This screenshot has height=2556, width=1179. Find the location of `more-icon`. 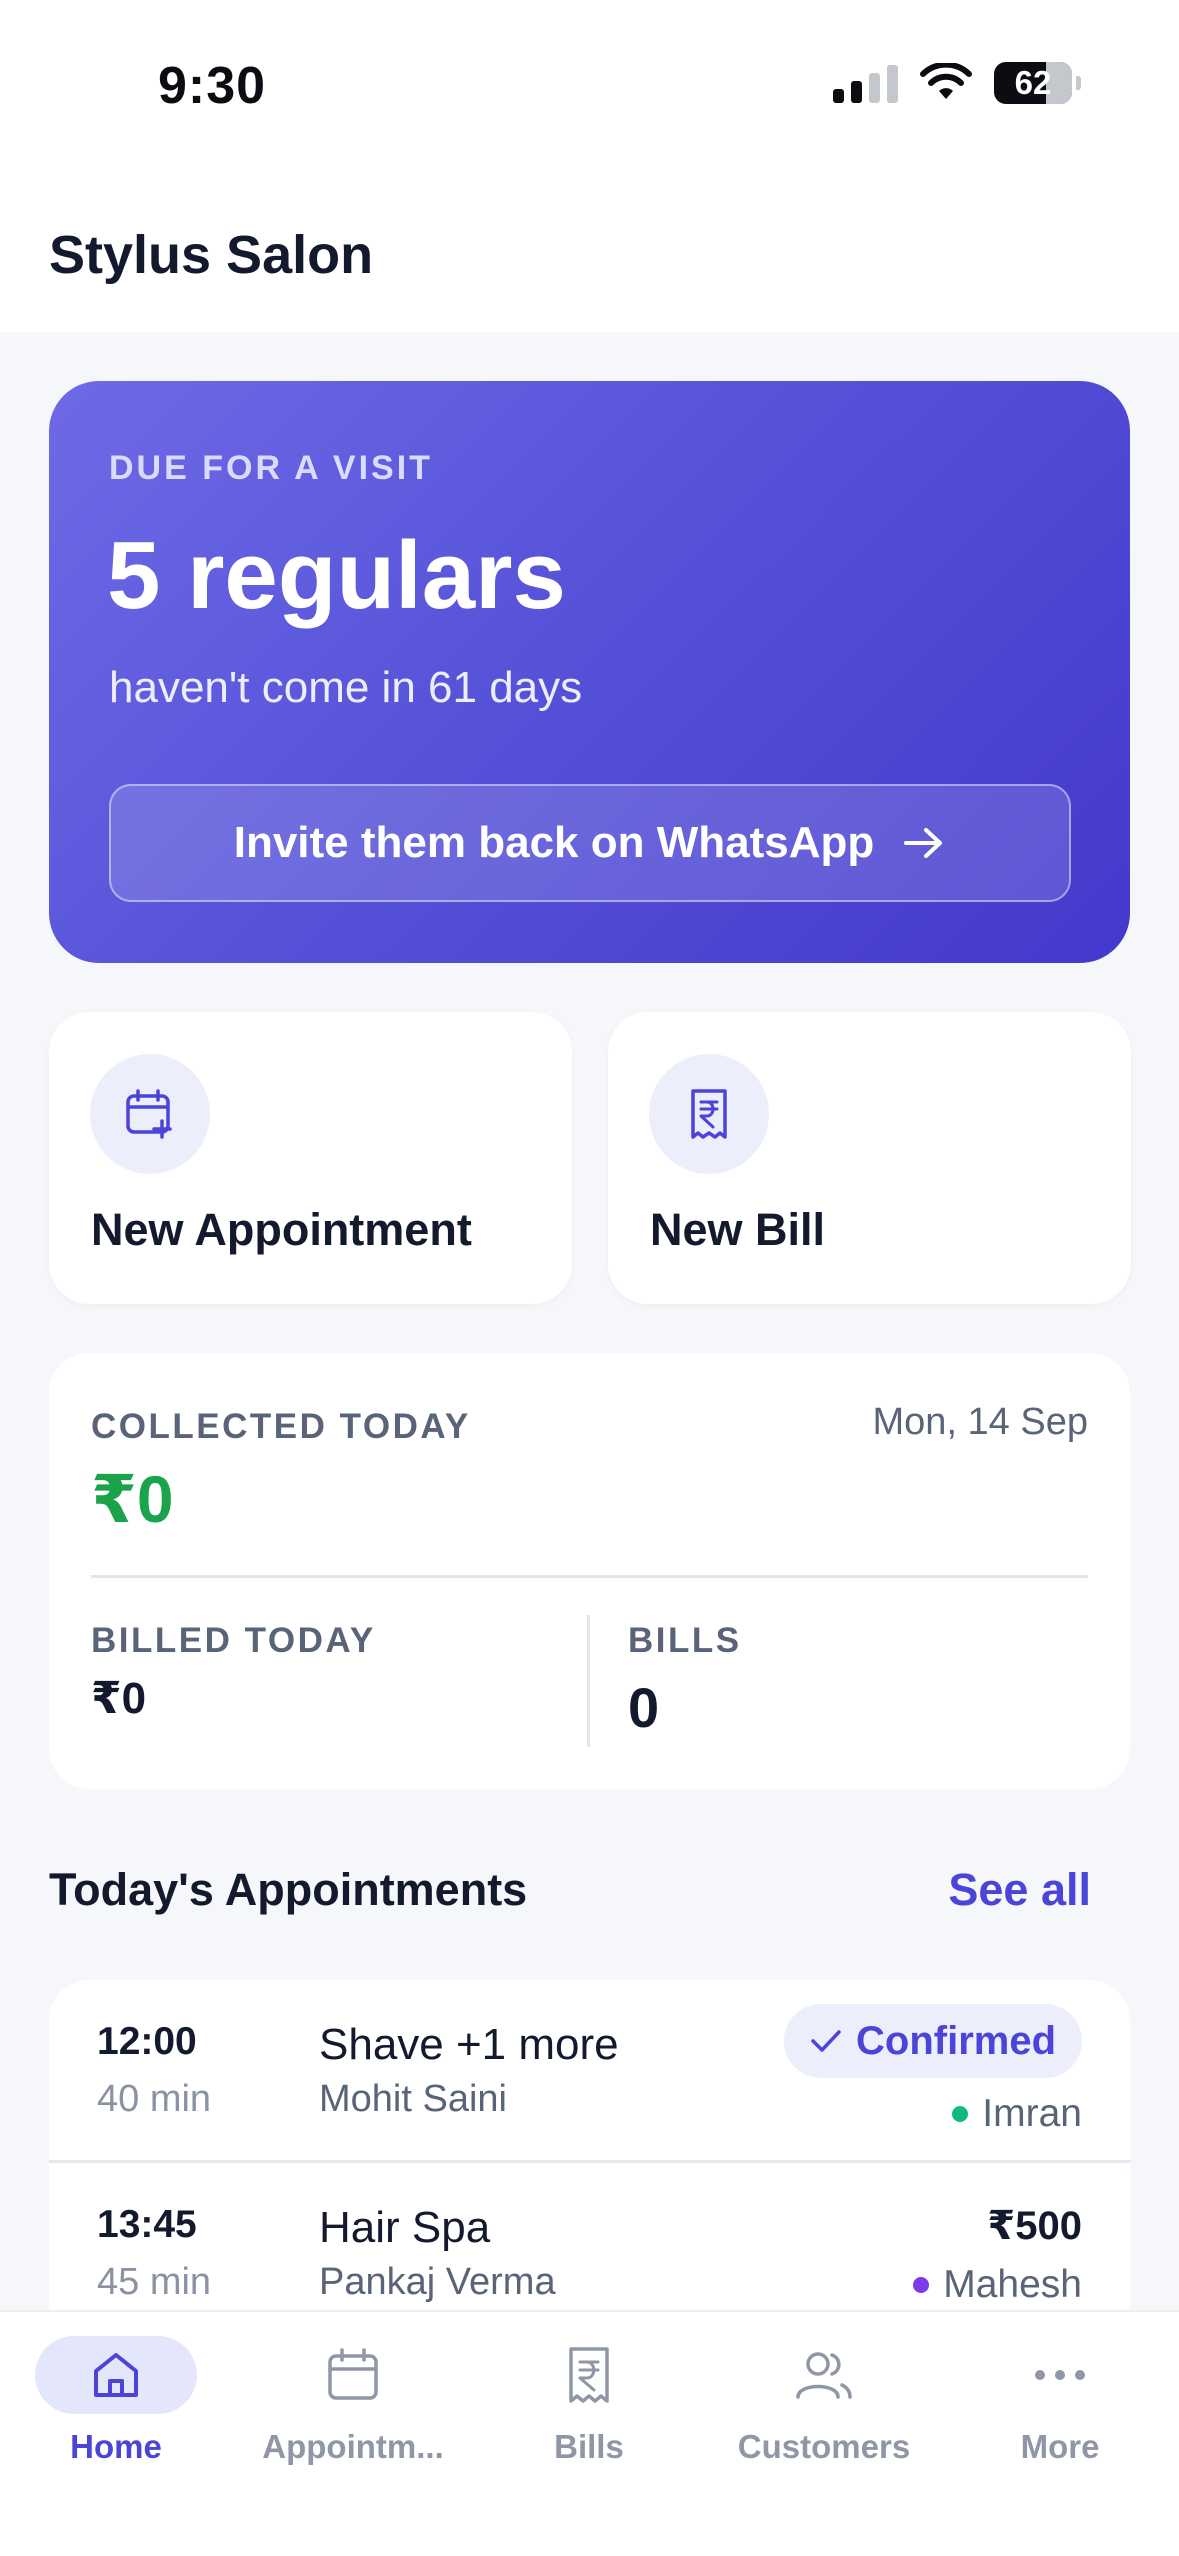

more-icon is located at coordinates (1060, 2375).